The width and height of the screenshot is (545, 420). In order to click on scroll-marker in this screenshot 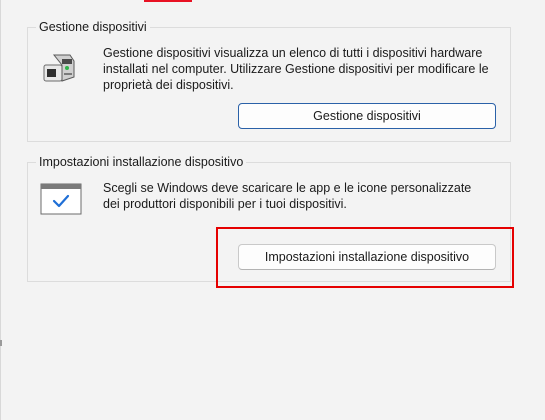, I will do `click(1, 343)`.